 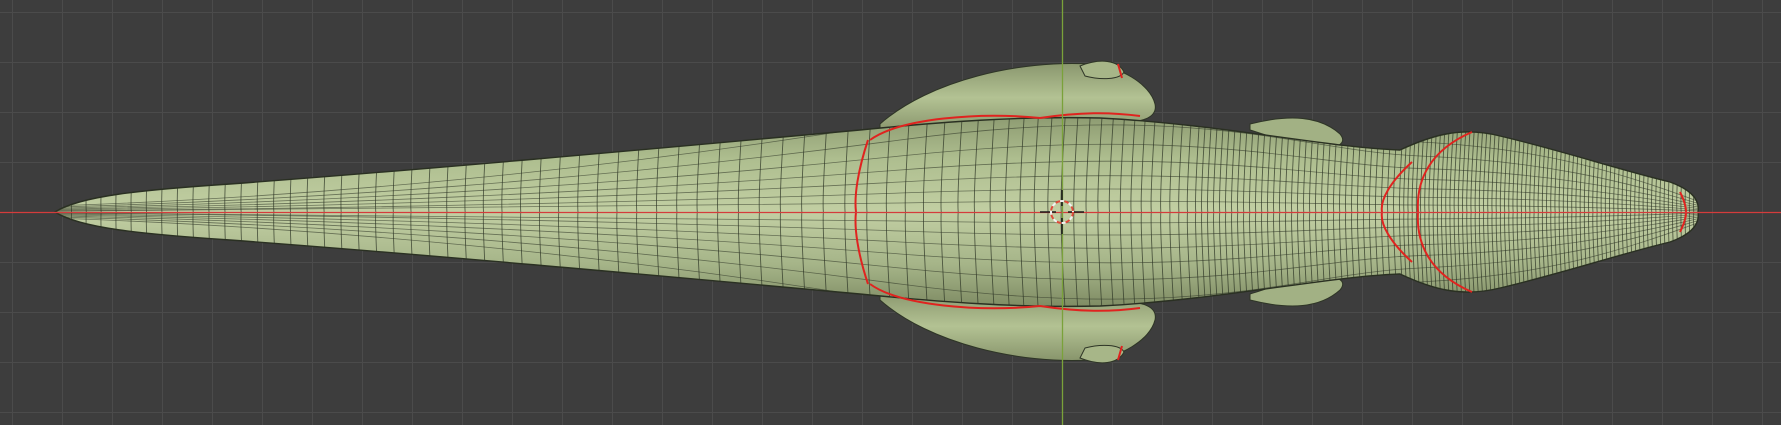 I want to click on left-toe, so click(x=1102, y=70).